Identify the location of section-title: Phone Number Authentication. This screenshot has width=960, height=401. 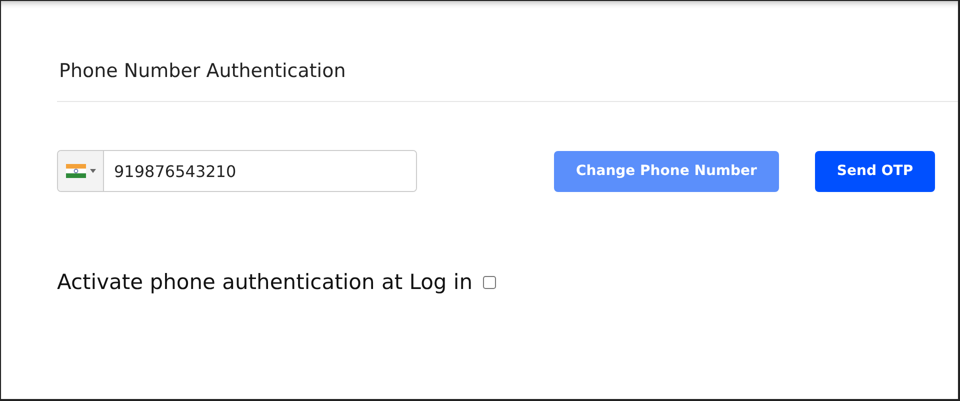
(202, 71).